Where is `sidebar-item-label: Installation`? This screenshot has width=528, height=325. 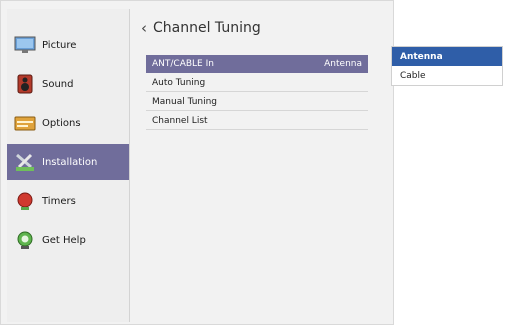 sidebar-item-label: Installation is located at coordinates (70, 162).